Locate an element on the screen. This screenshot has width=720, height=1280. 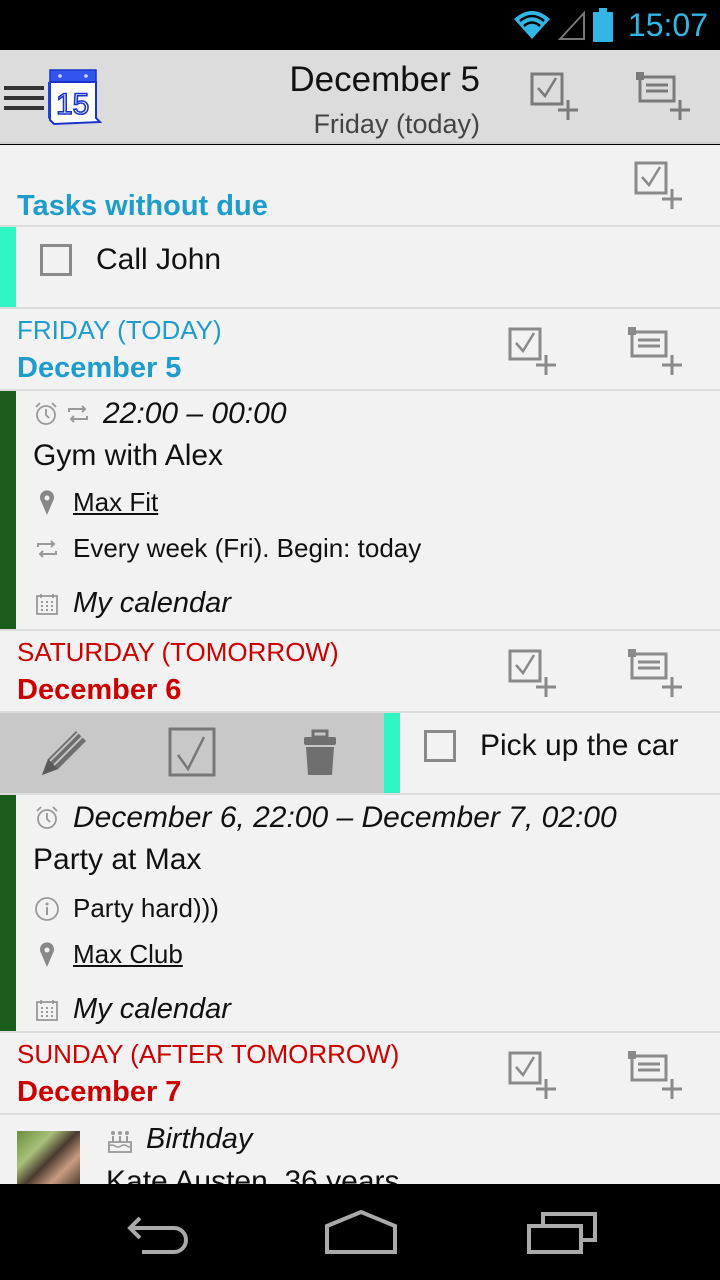
back-button is located at coordinates (159, 1232).